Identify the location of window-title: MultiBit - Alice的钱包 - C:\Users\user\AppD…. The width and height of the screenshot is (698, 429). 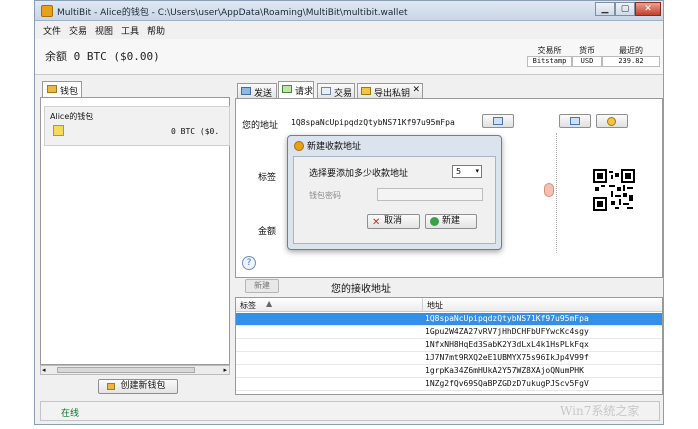
(232, 13).